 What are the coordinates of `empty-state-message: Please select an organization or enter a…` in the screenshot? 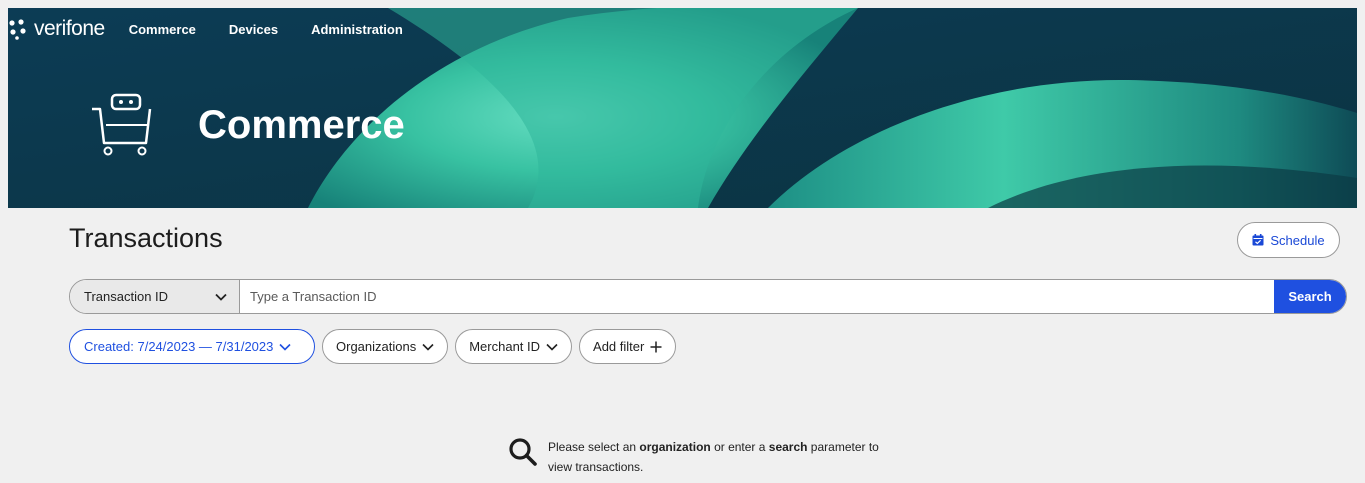 It's located at (713, 457).